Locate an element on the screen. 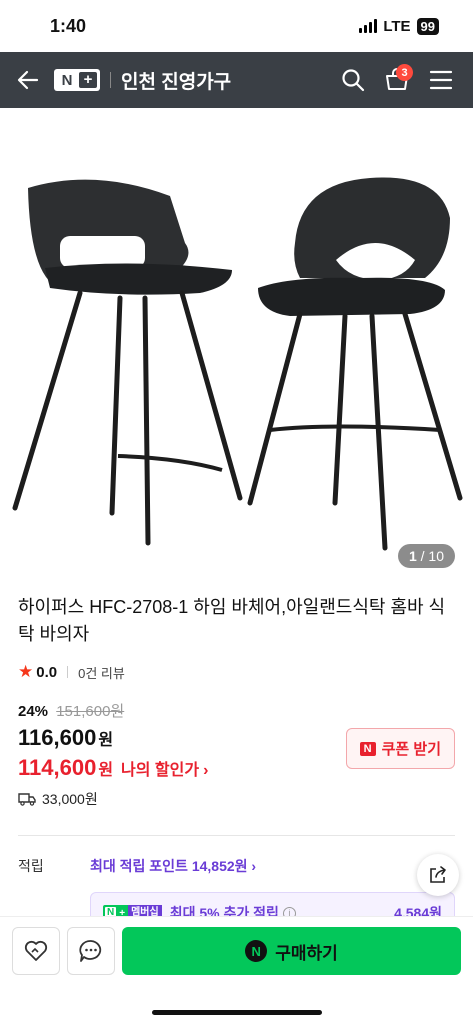 The image size is (473, 1024). logo-n: N is located at coordinates (67, 80).